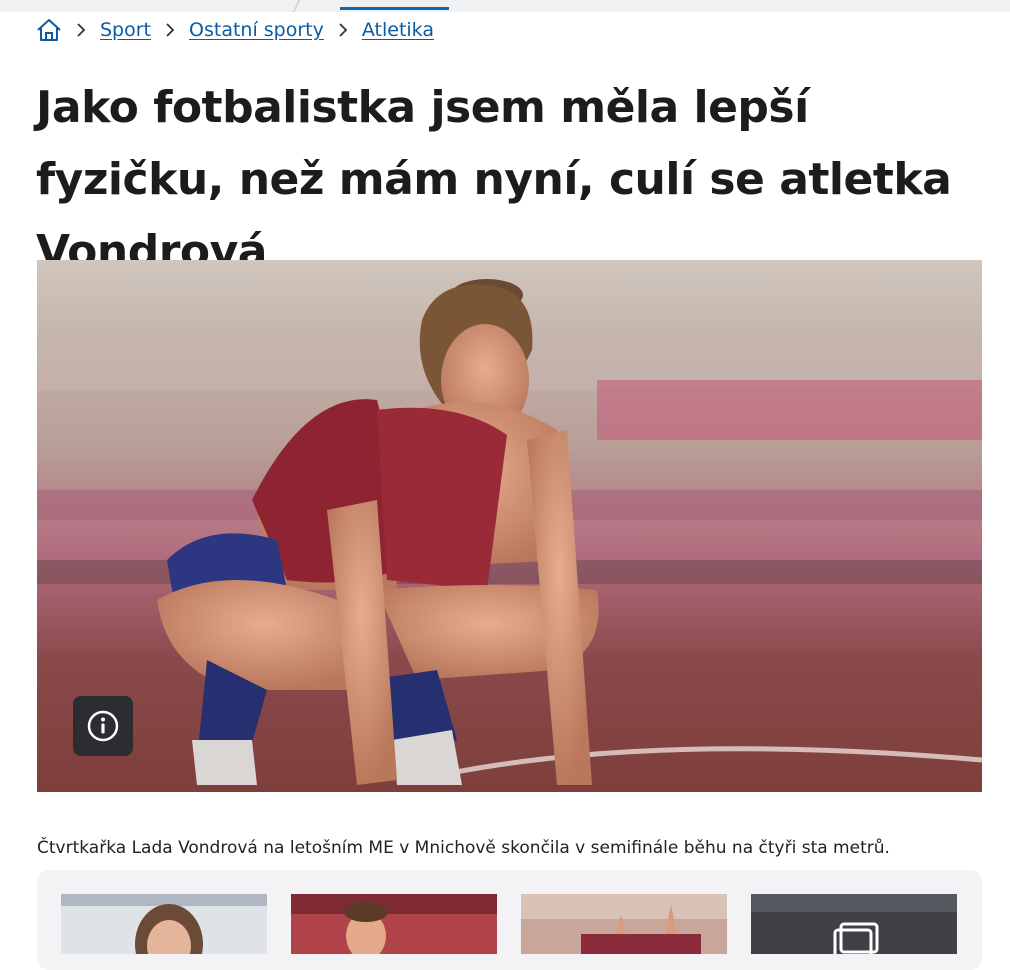 Image resolution: width=1010 pixels, height=970 pixels. Describe the element at coordinates (49, 30) in the screenshot. I see `home-icon` at that location.